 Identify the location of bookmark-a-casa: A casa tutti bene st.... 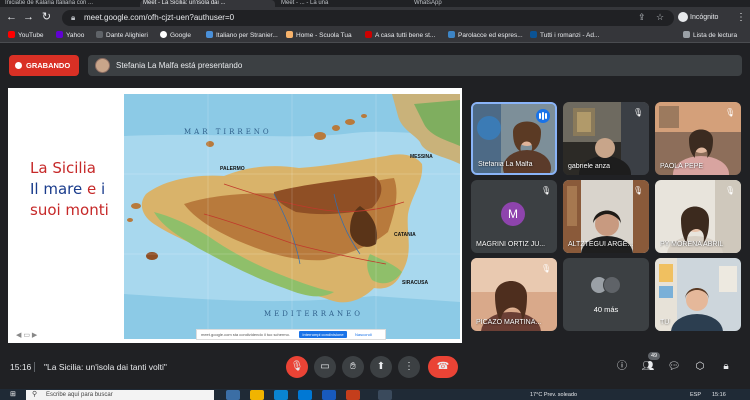
(400, 35).